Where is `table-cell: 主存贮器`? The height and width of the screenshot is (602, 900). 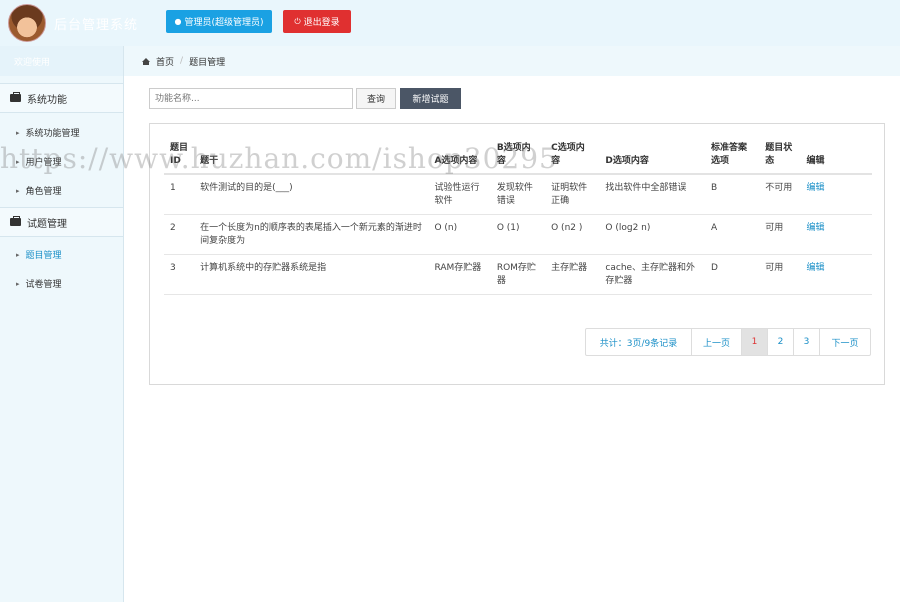
table-cell: 主存贮器 is located at coordinates (572, 274).